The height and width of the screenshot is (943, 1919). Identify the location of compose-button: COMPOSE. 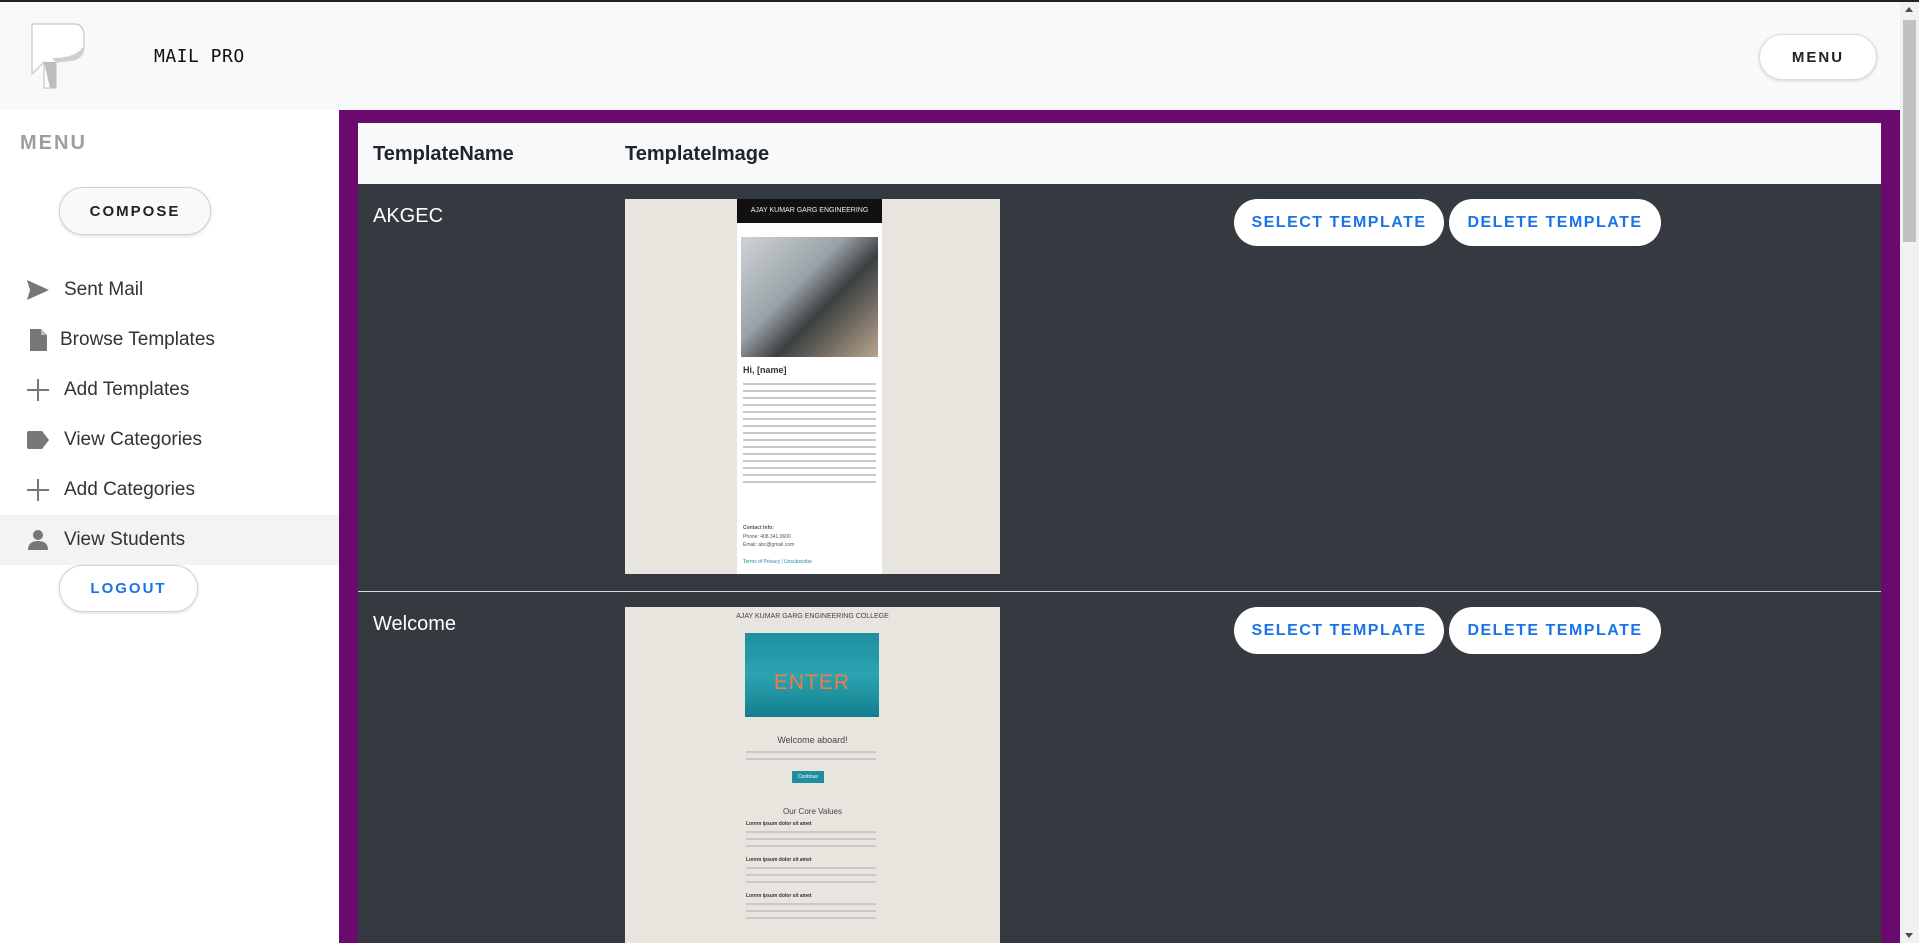
(135, 211).